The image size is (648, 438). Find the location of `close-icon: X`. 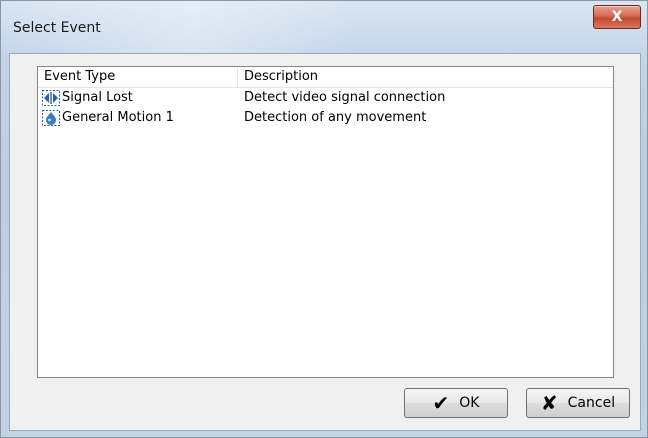

close-icon: X is located at coordinates (617, 17).